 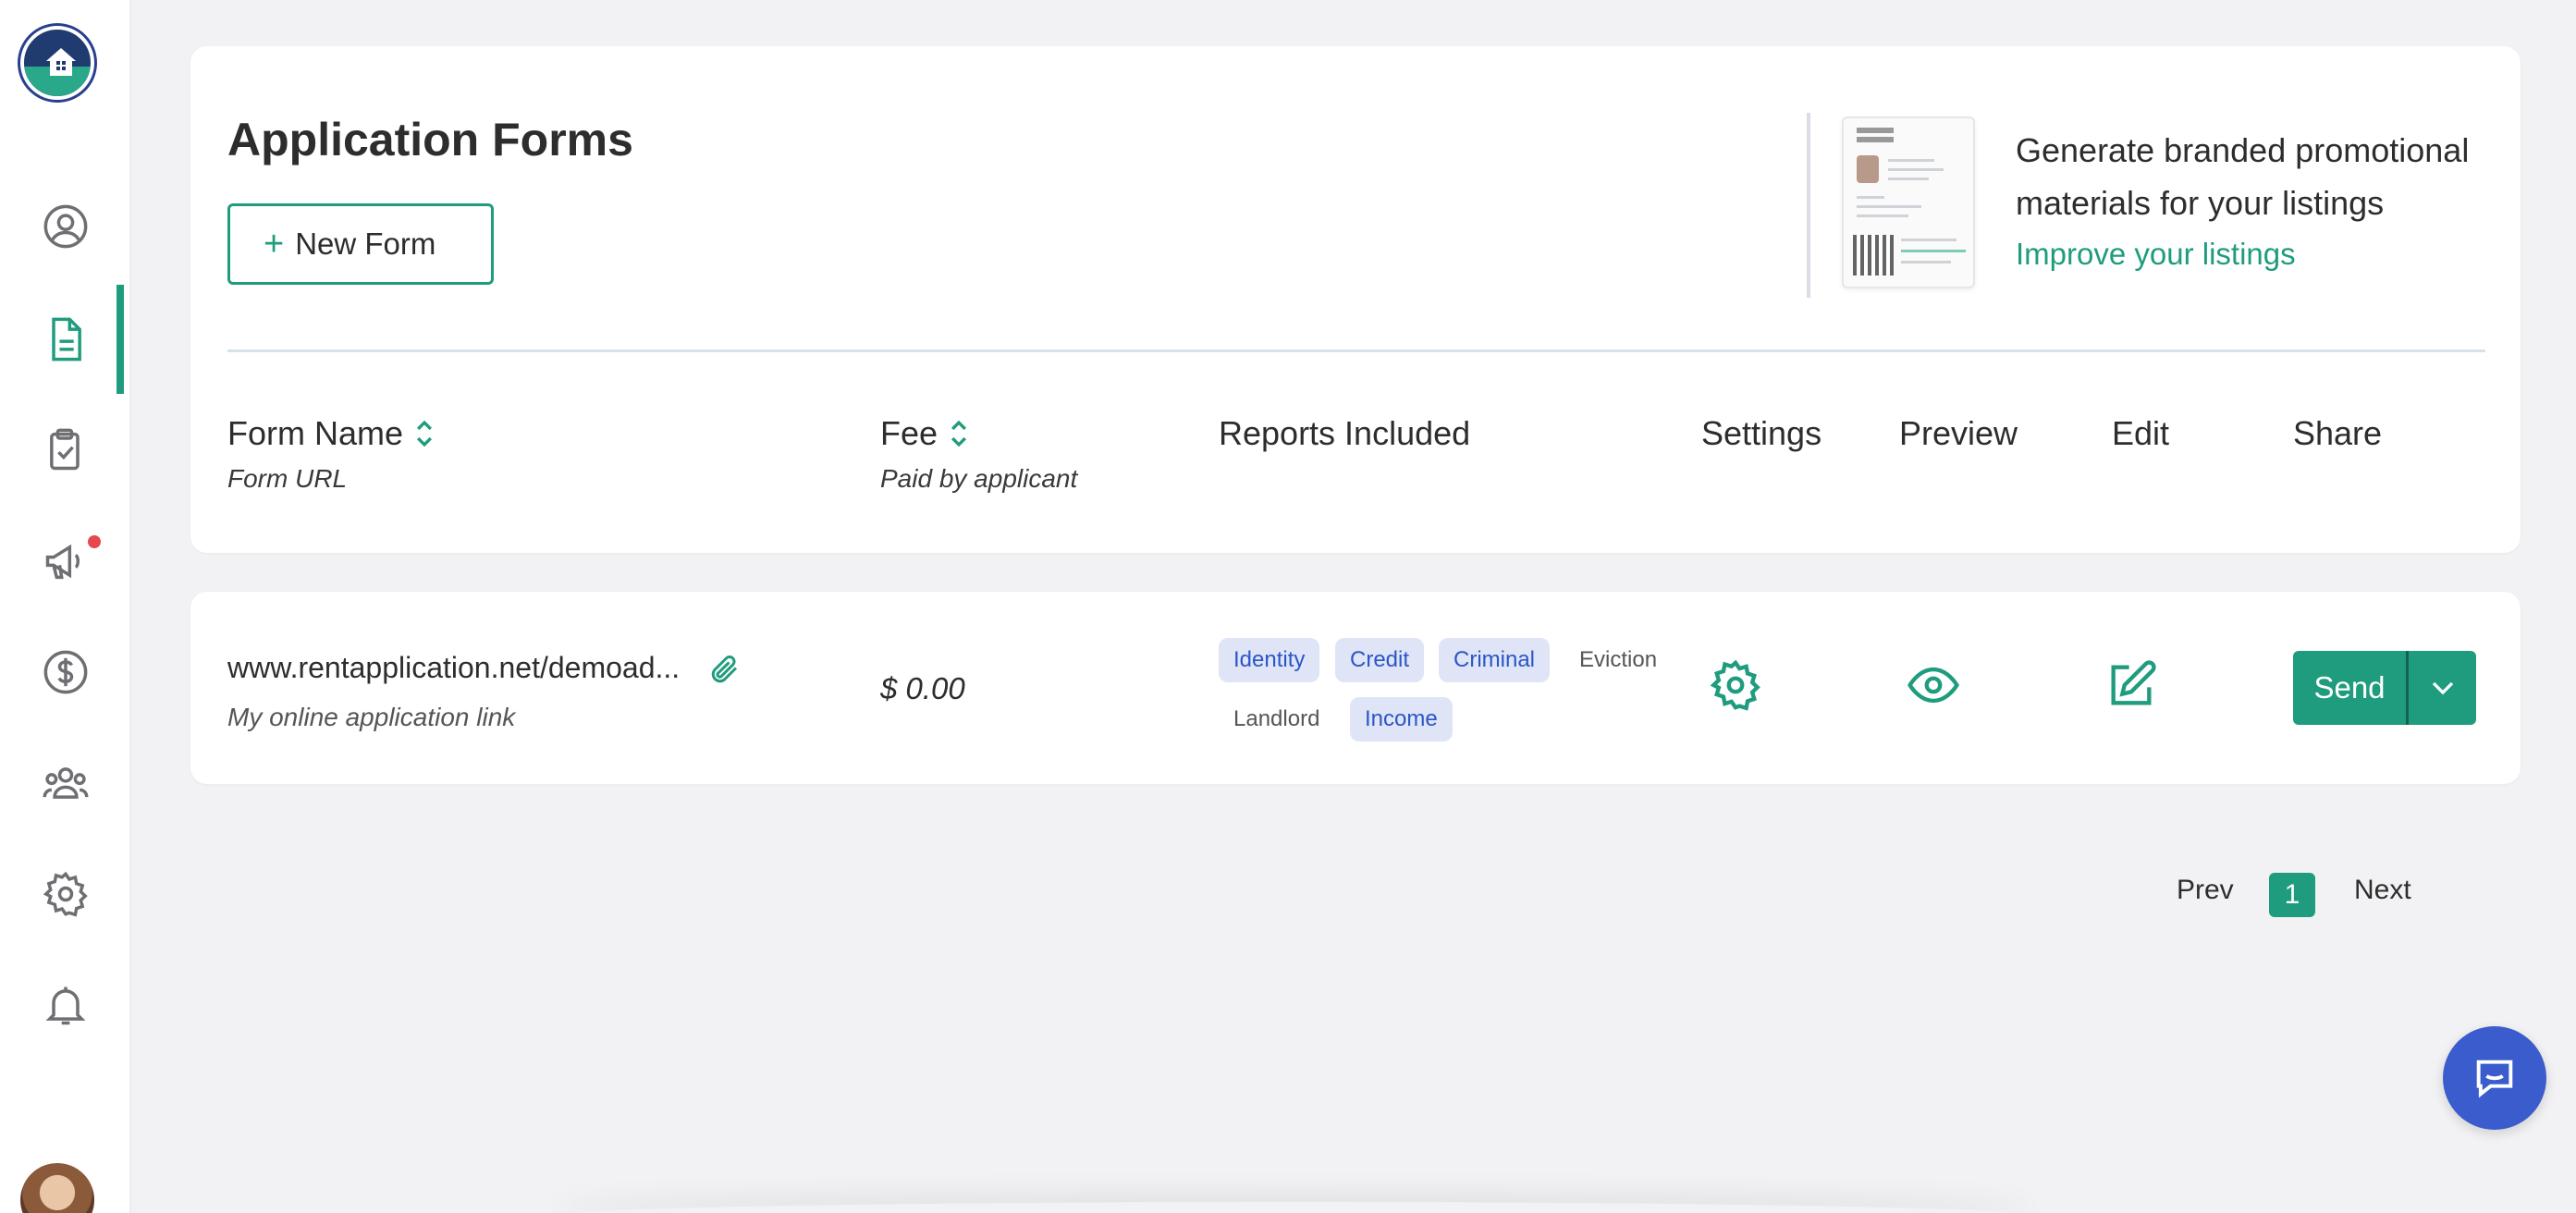 I want to click on new-form-button: + New Form, so click(x=360, y=244).